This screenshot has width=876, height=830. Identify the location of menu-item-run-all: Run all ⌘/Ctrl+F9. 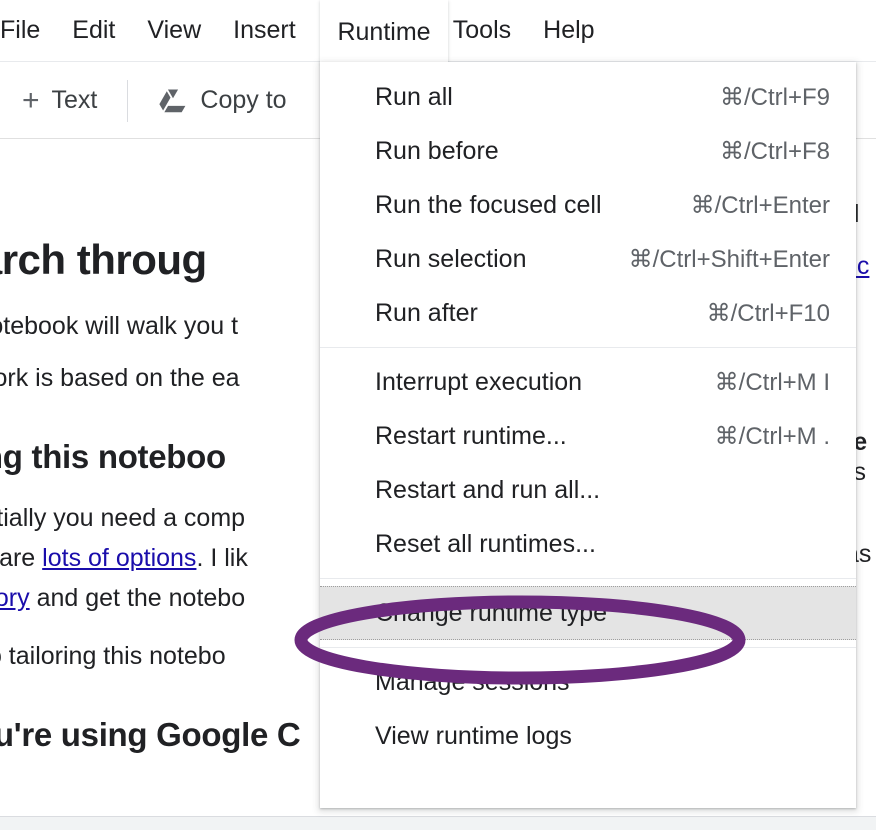
(588, 97).